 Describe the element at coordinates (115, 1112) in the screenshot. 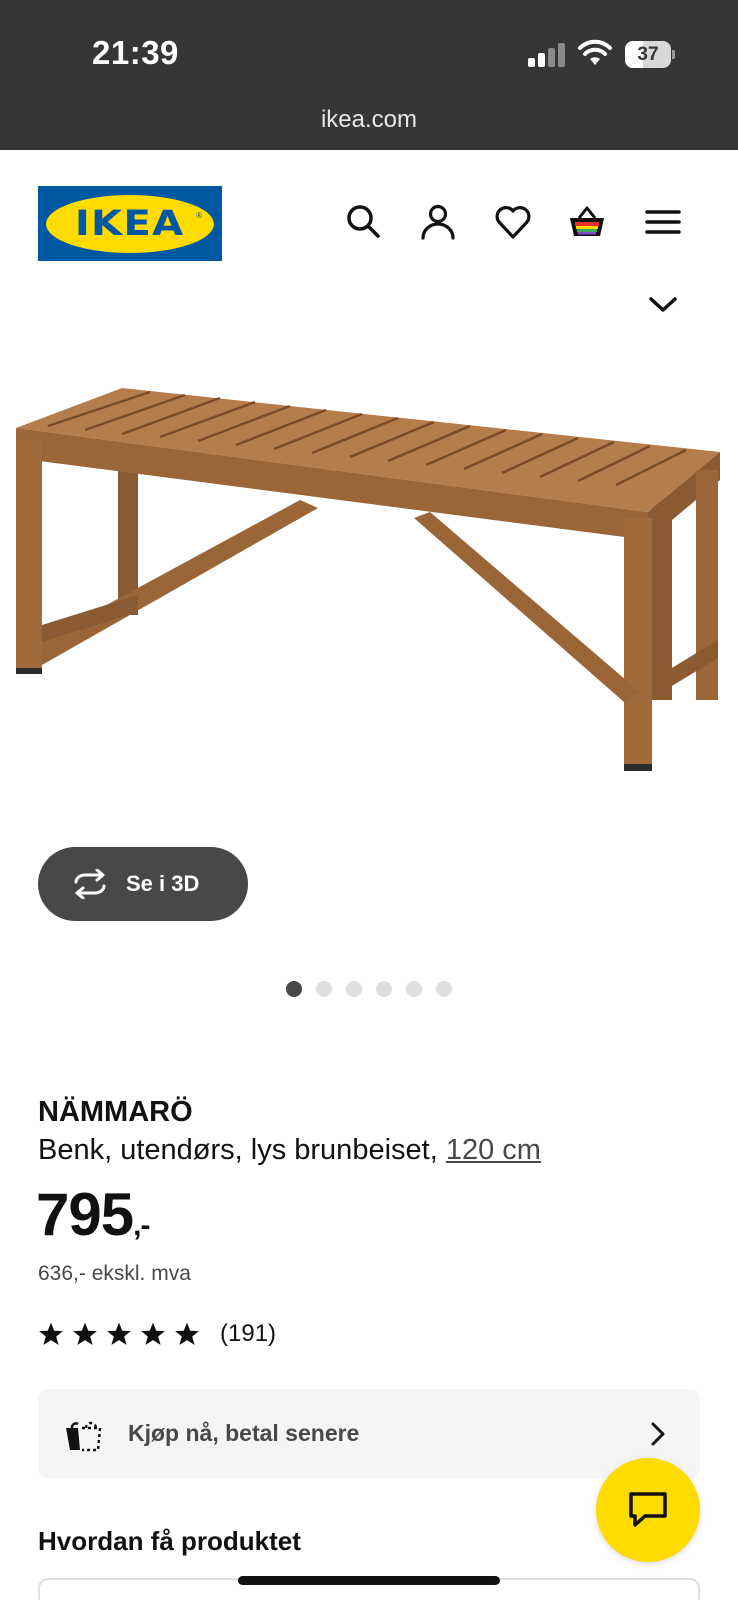

I see `product-name: NÄMMARÖ` at that location.